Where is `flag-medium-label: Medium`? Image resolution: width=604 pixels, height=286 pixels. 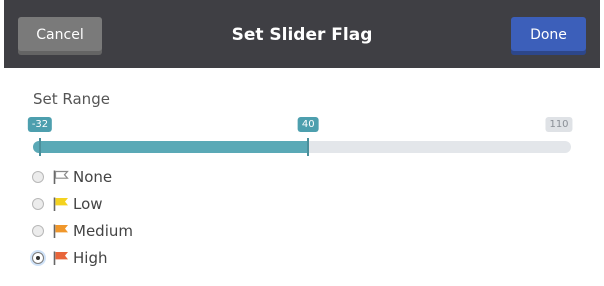 flag-medium-label: Medium is located at coordinates (103, 231).